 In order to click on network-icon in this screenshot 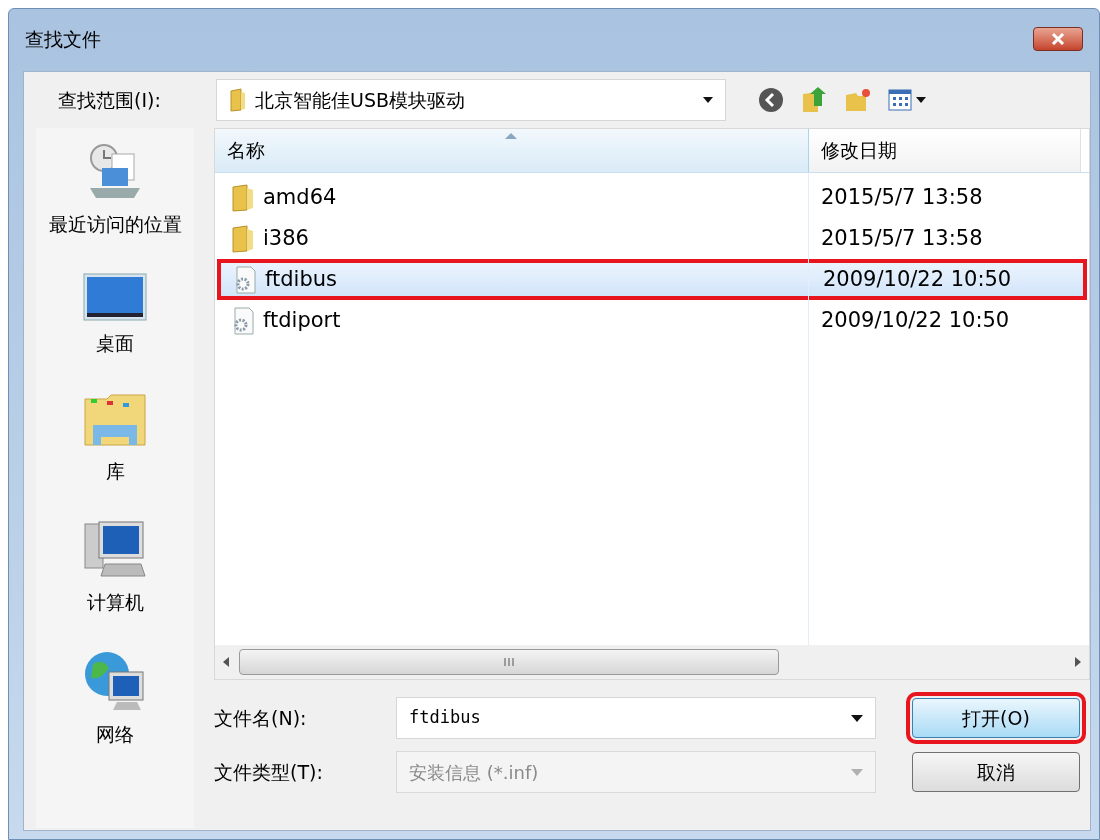, I will do `click(115, 681)`.